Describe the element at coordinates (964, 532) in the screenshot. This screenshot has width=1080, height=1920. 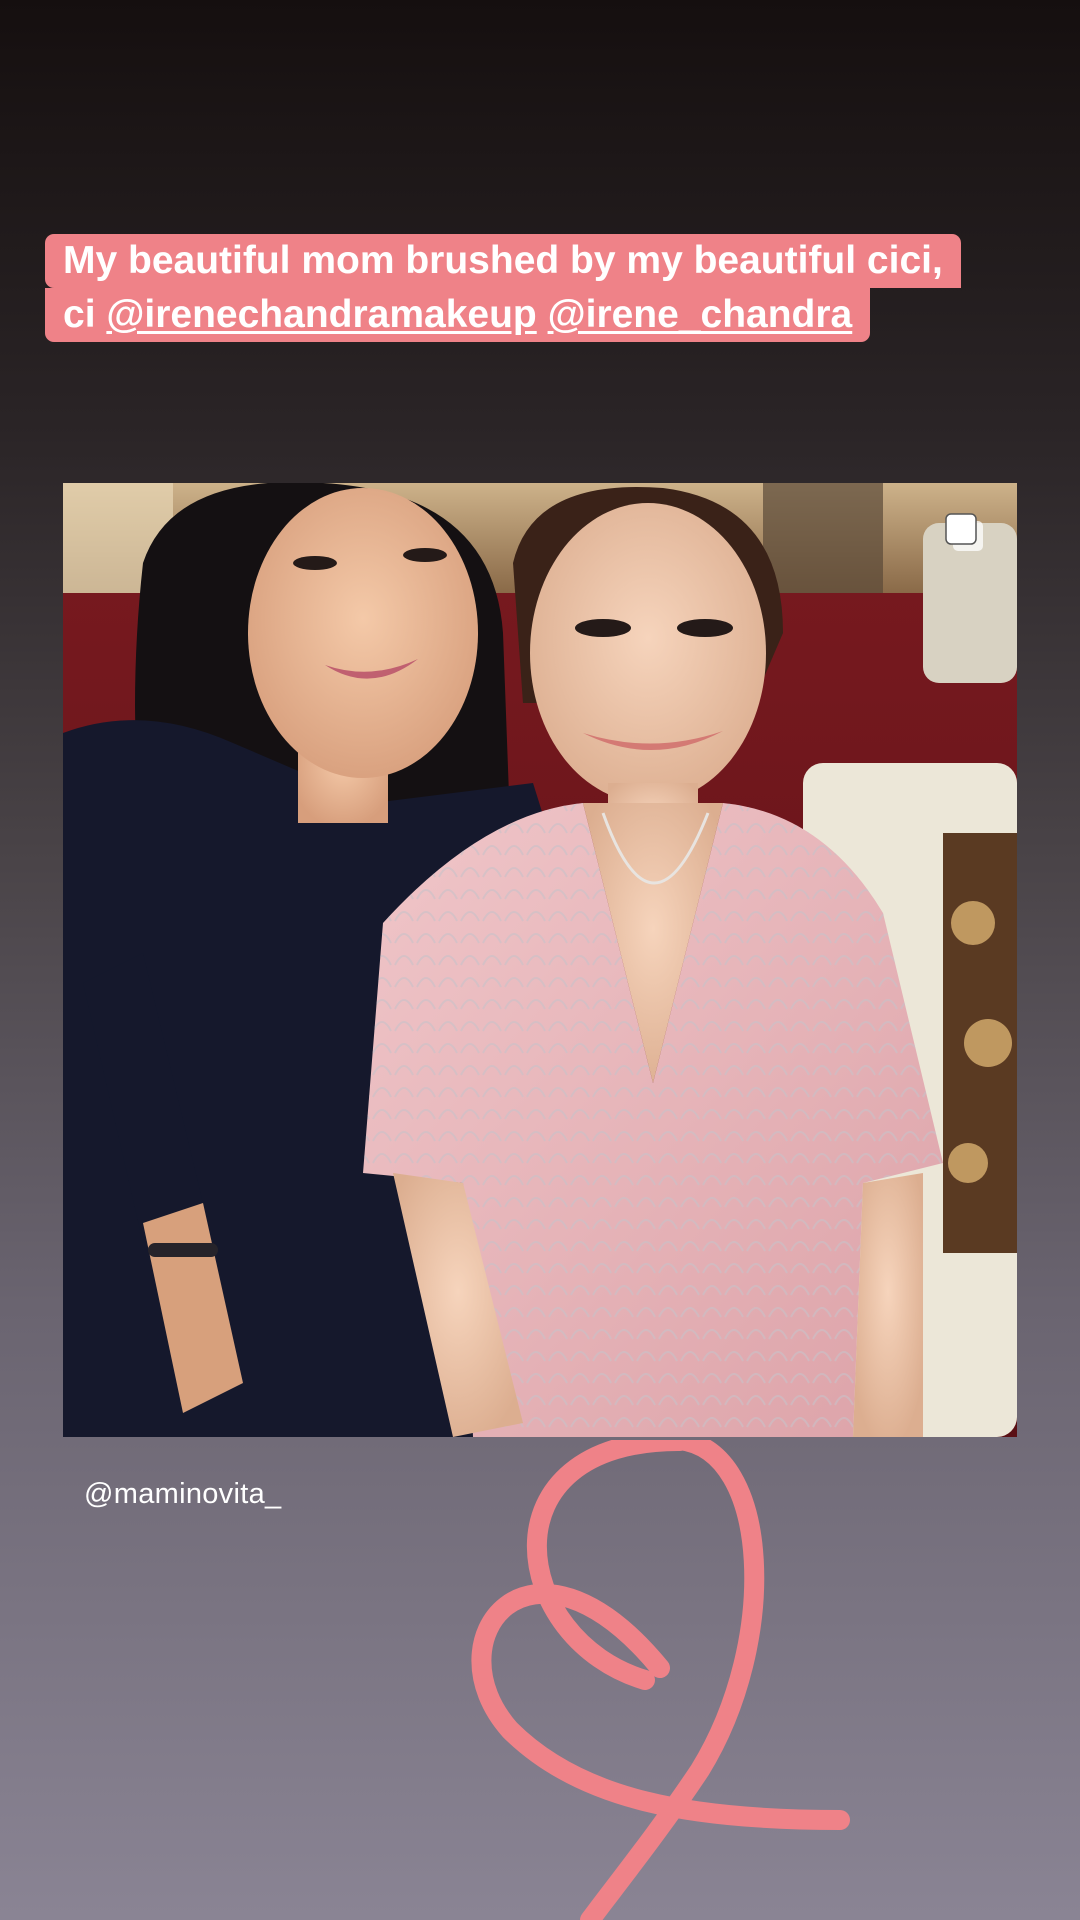
I see `multiple-photos-icon` at that location.